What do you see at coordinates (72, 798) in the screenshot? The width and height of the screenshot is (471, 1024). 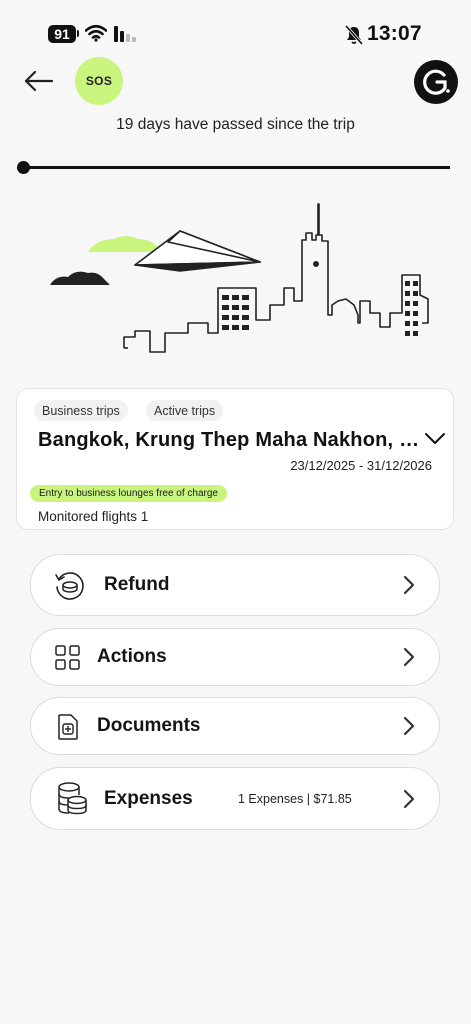 I see `coins-icon` at bounding box center [72, 798].